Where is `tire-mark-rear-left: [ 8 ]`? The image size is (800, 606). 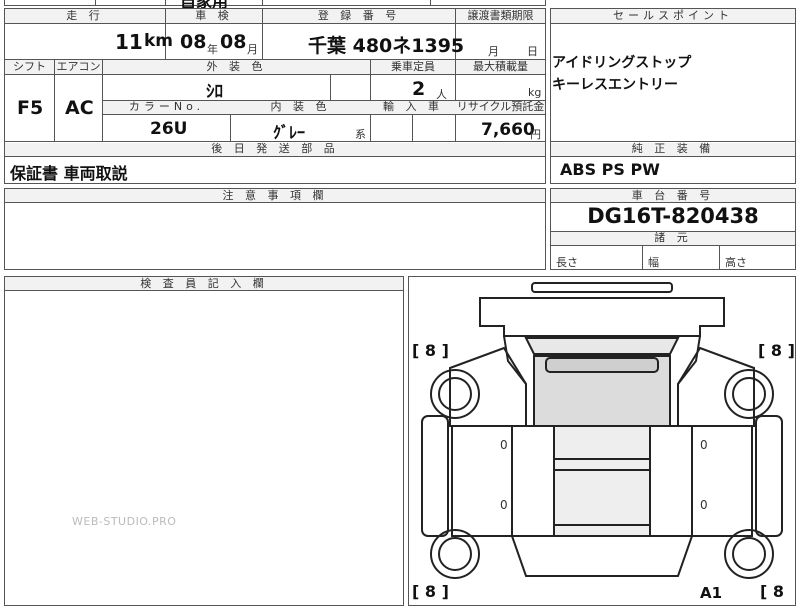
tire-mark-rear-left: [ 8 ] is located at coordinates (430, 350).